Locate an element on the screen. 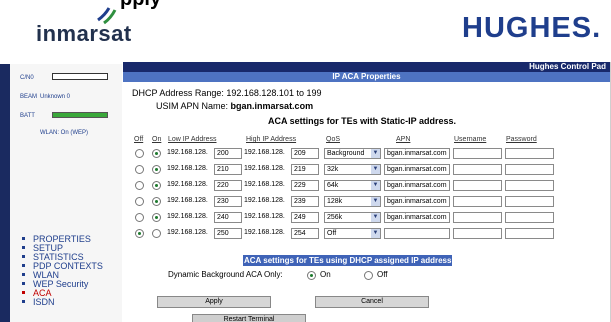 Image resolution: width=611 pixels, height=322 pixels. qos-select-value: 128k is located at coordinates (335, 201).